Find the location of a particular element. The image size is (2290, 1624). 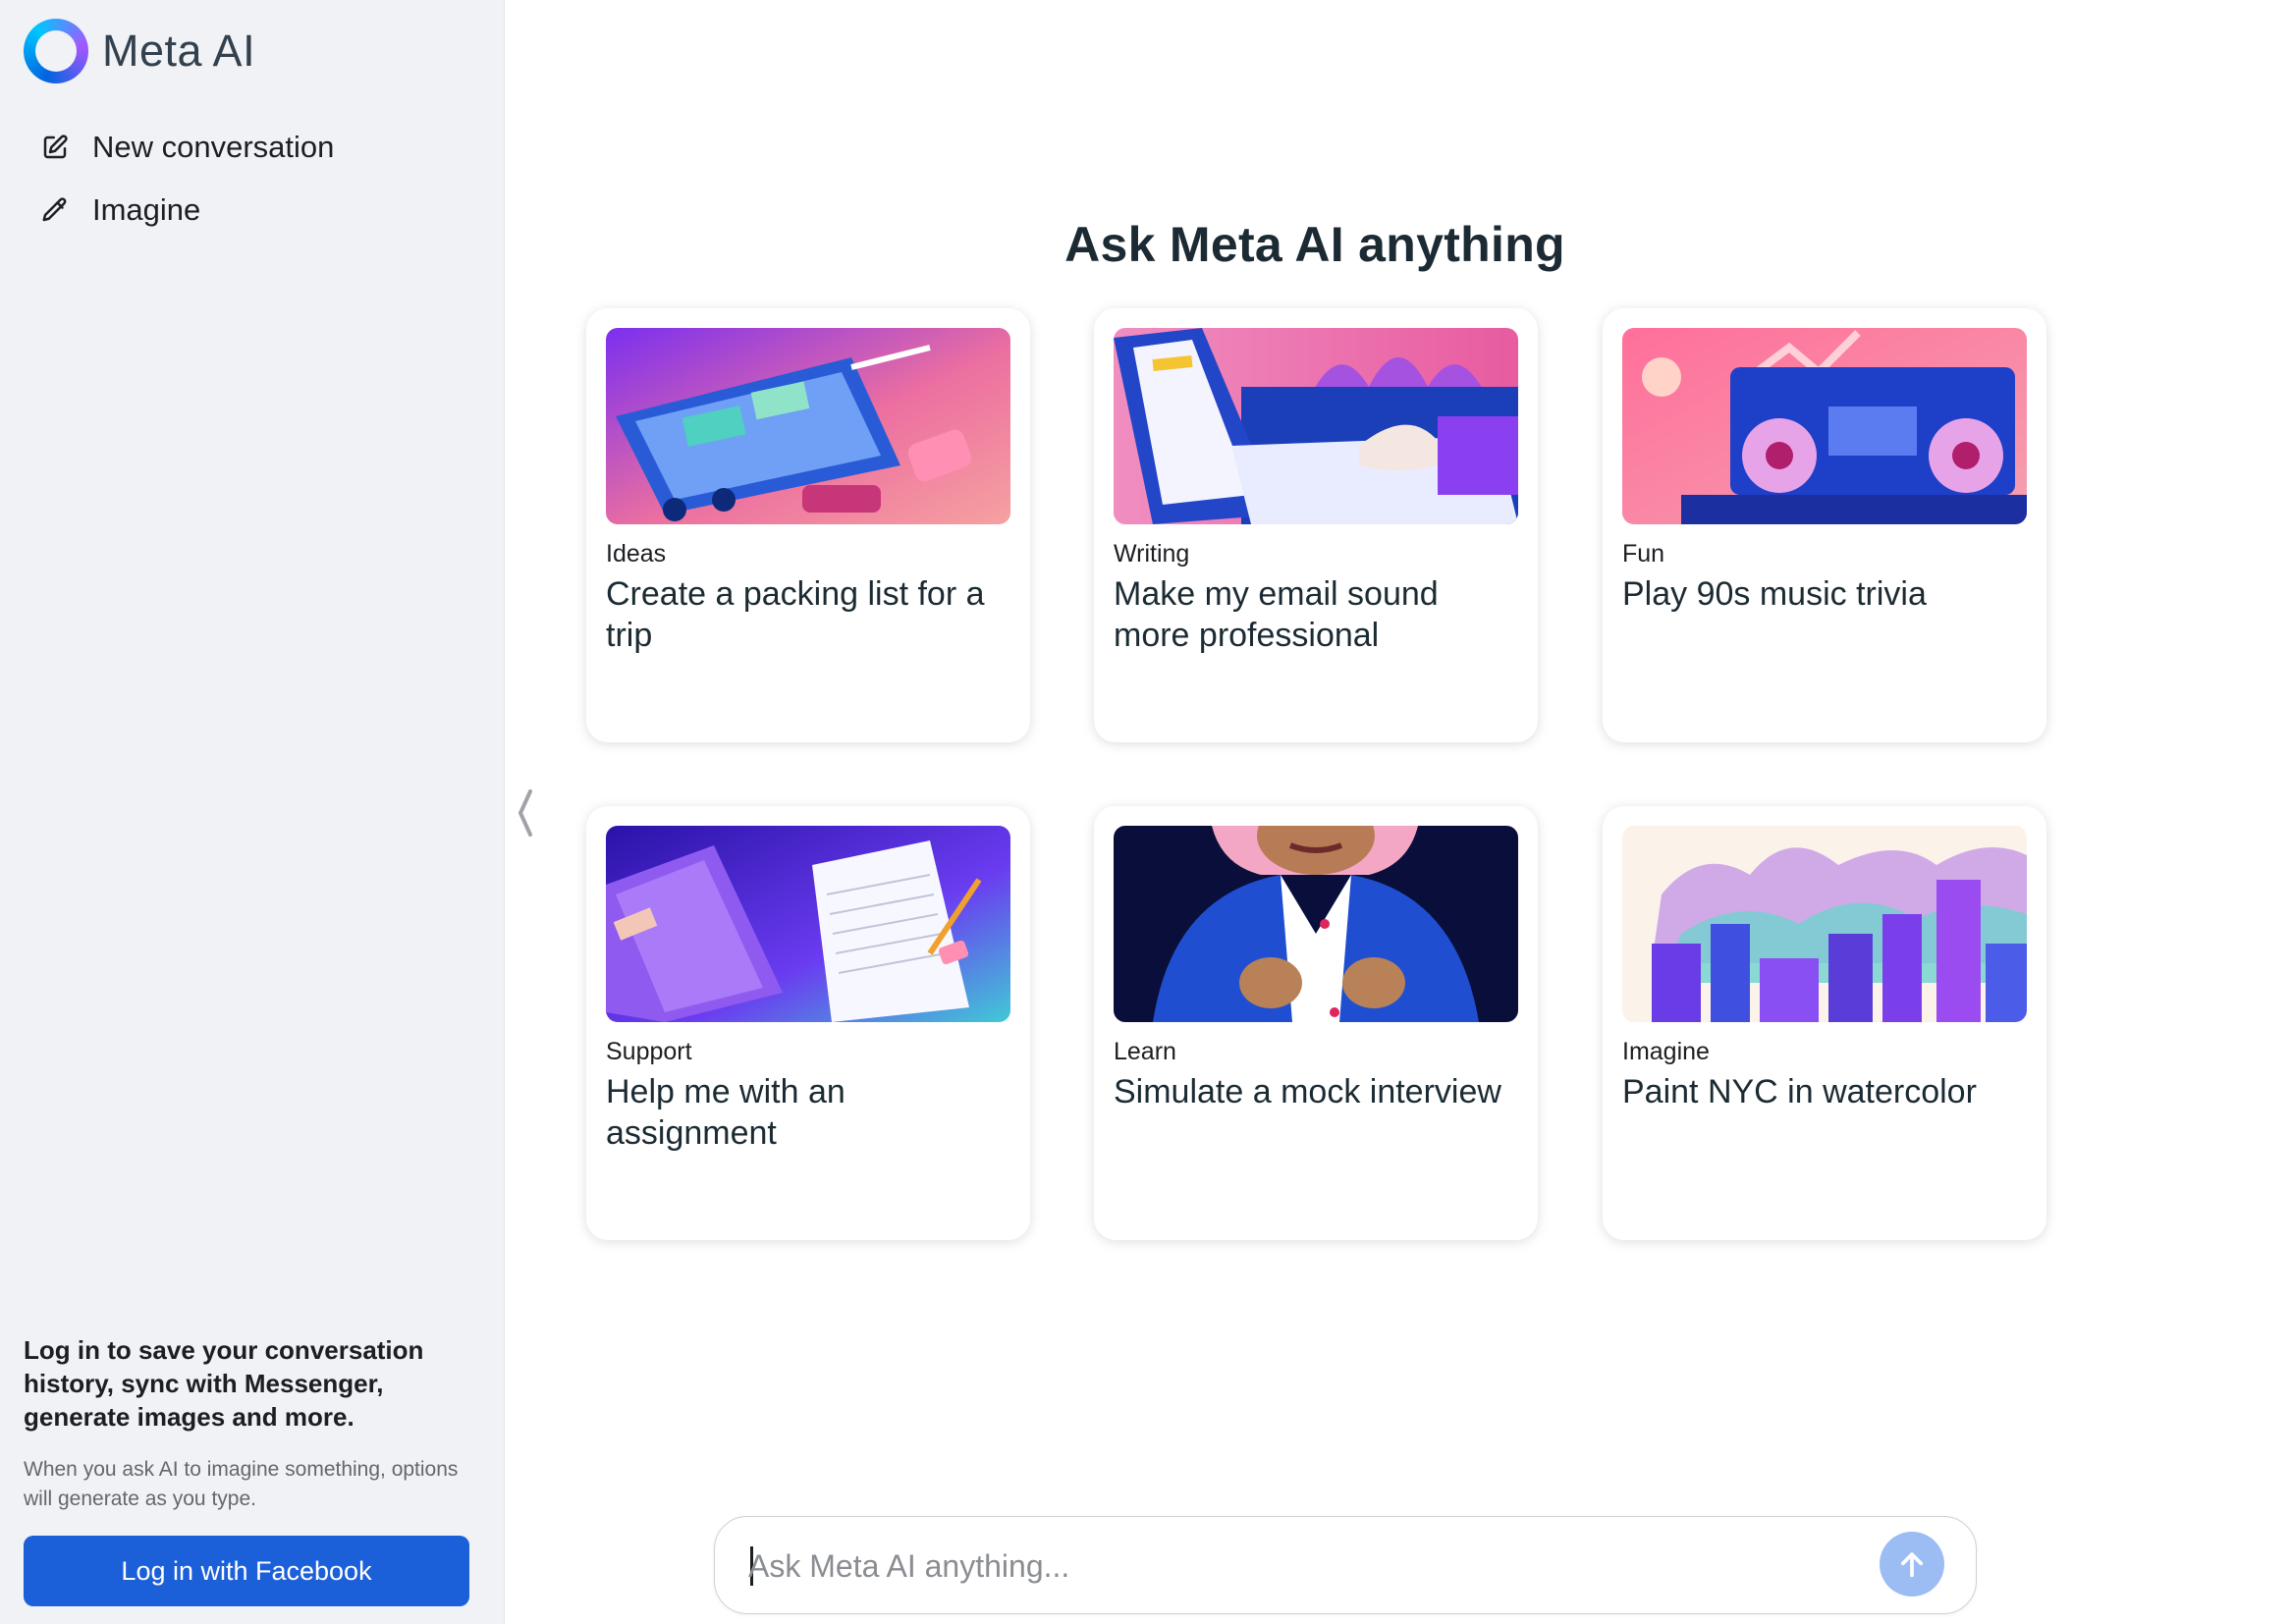

card-prompt: Help me with an assignment is located at coordinates (726, 1112).